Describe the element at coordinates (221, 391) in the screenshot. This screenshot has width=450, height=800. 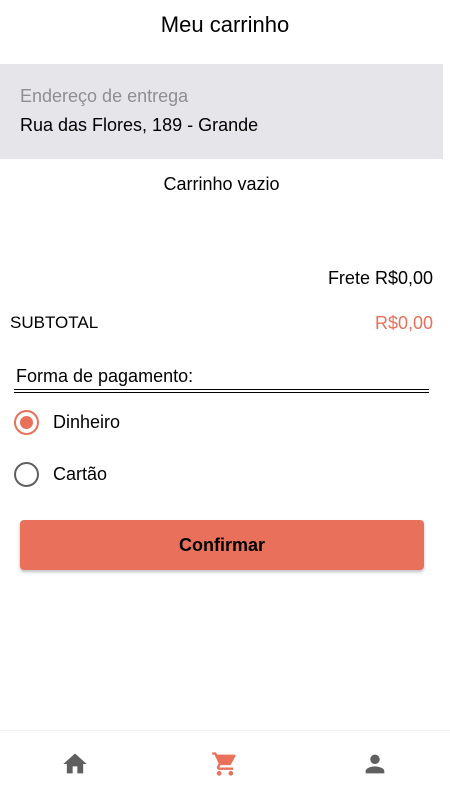
I see `payment-divider` at that location.